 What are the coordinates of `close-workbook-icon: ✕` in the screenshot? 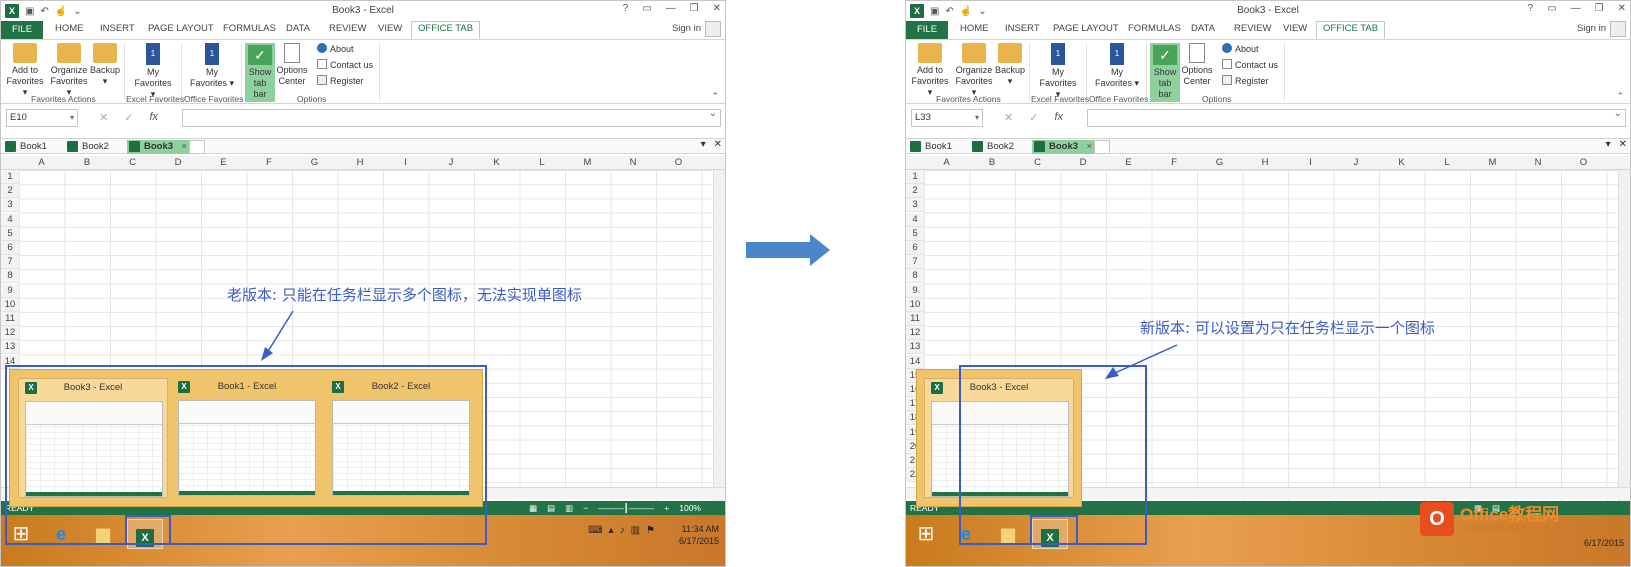 It's located at (1623, 144).